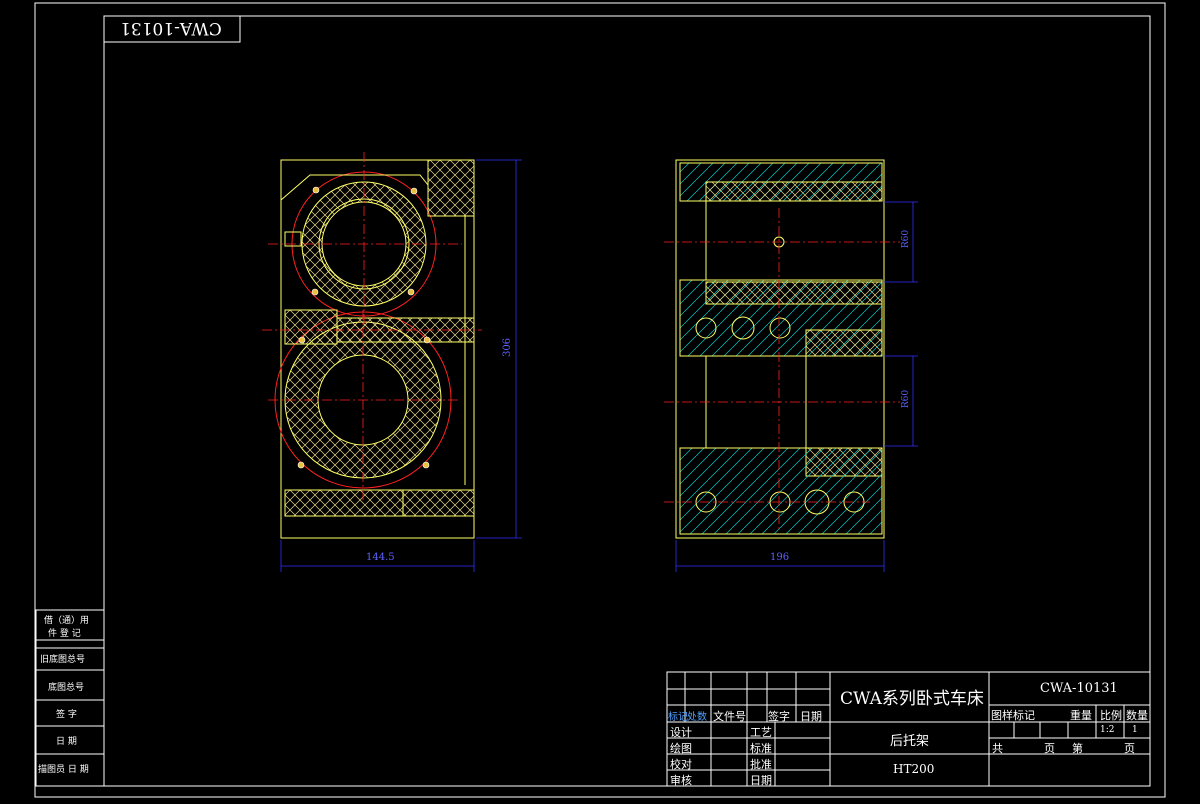 The width and height of the screenshot is (1200, 804). Describe the element at coordinates (1107, 730) in the screenshot. I see `scale-value: 1:2` at that location.